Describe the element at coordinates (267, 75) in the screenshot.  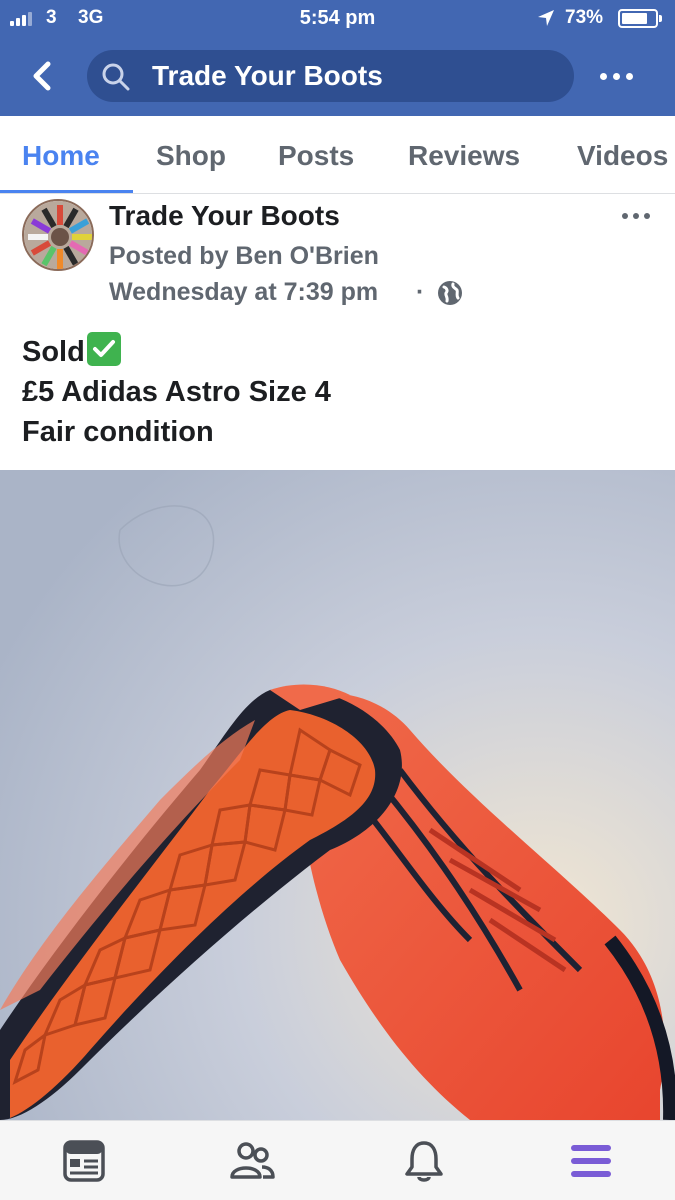
I see `search-query: Trade Your Boots` at that location.